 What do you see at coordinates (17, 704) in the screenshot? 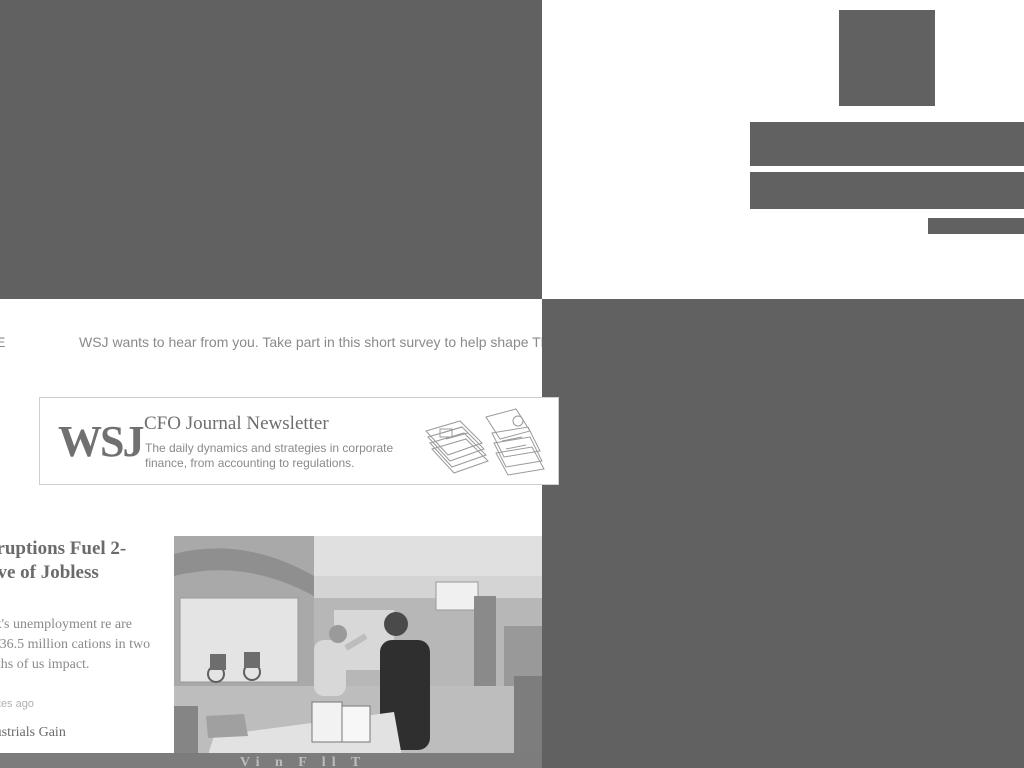
I see `article-timestamp: minutes ago` at bounding box center [17, 704].